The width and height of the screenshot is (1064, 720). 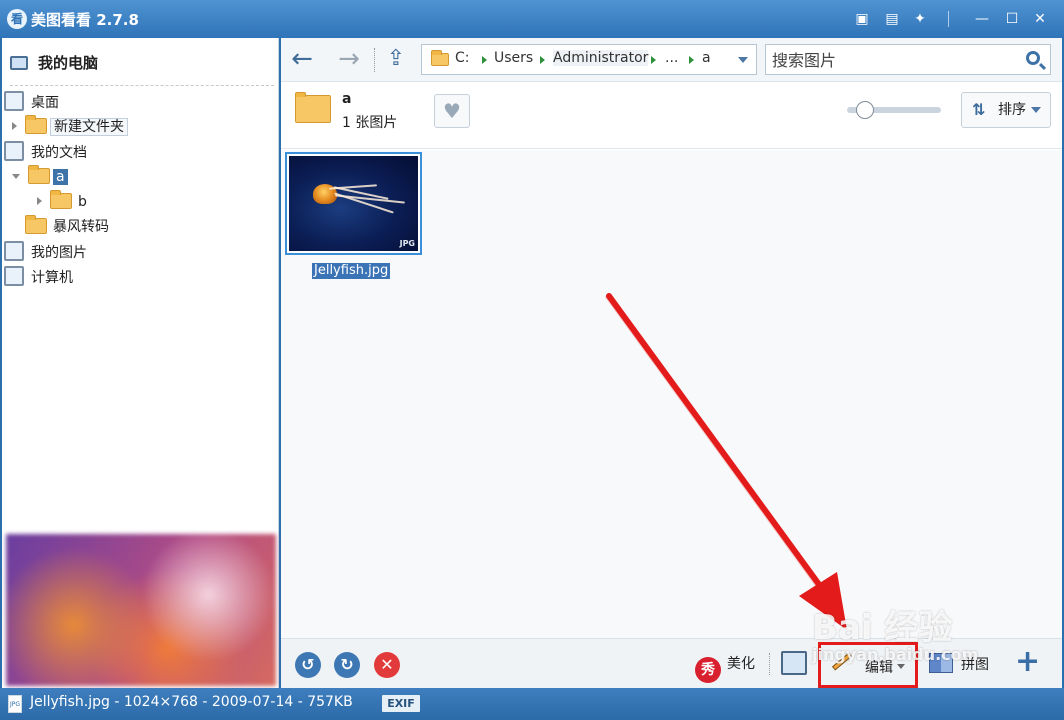 What do you see at coordinates (865, 110) in the screenshot?
I see `slider-knob` at bounding box center [865, 110].